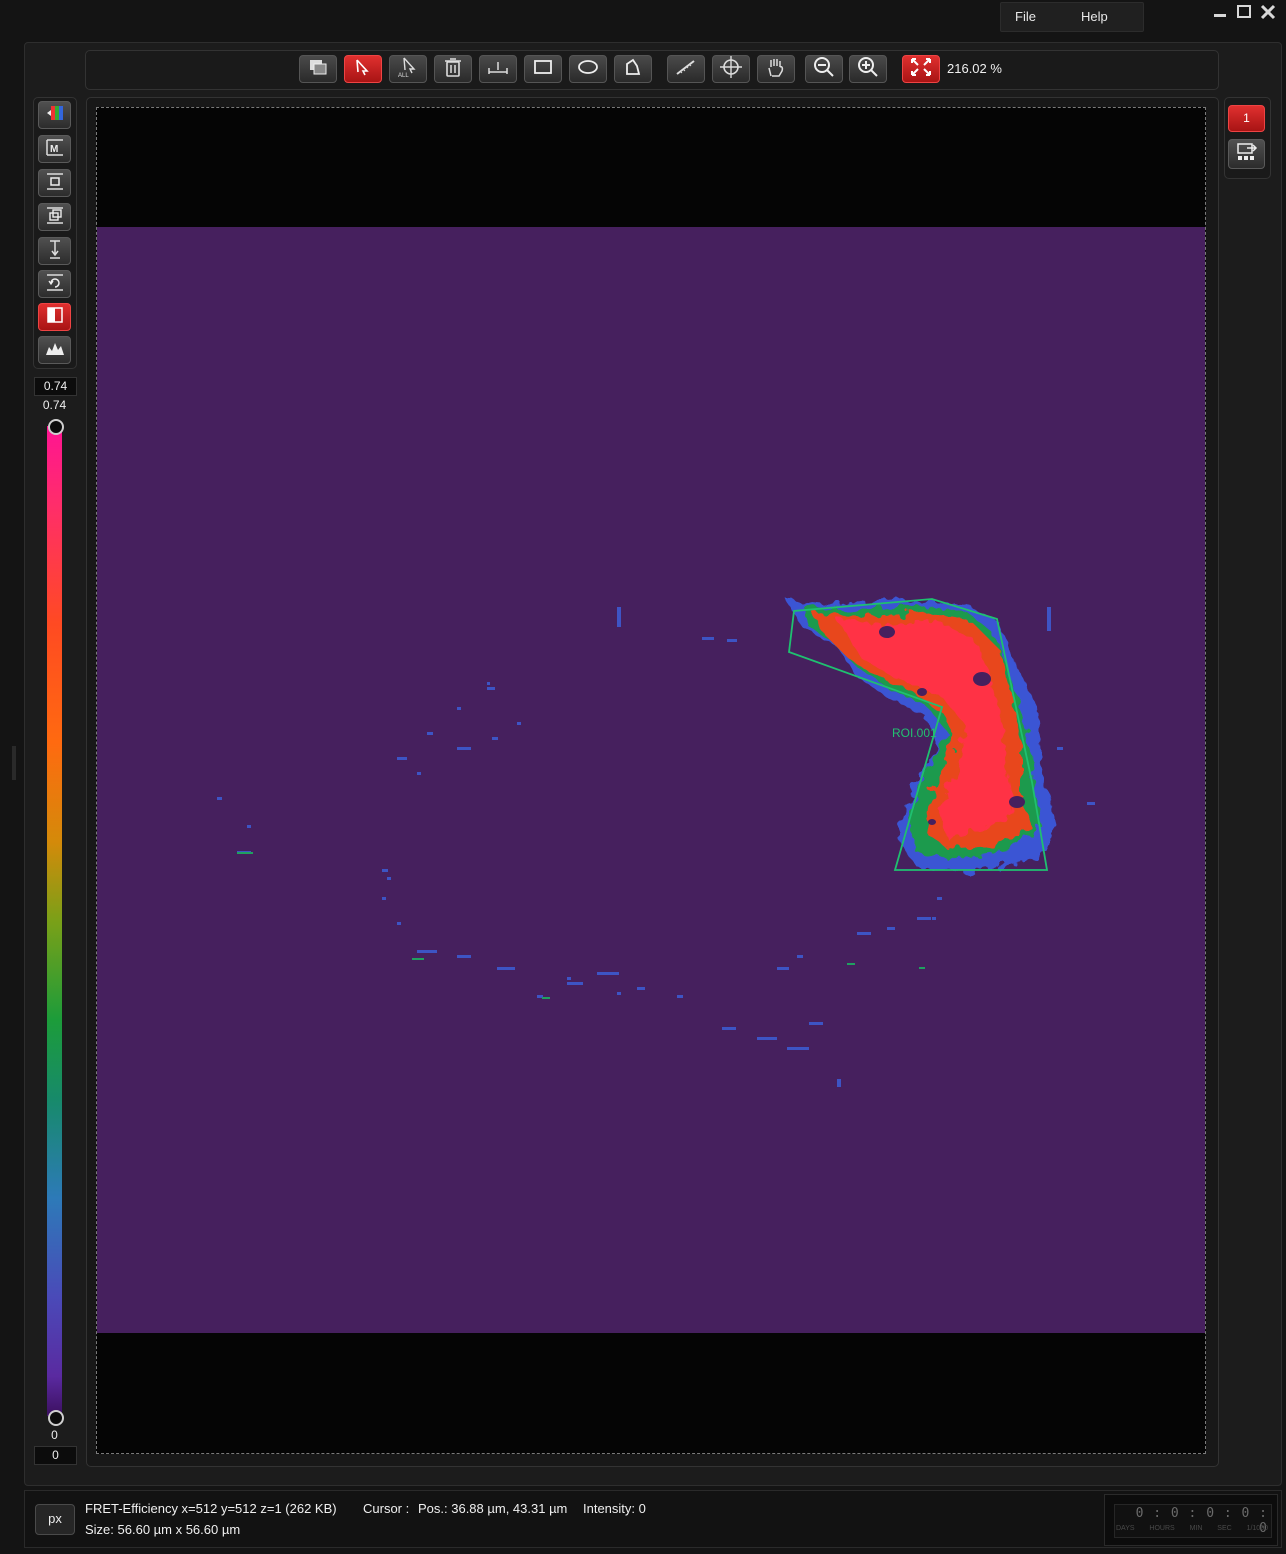 The image size is (1286, 1554). I want to click on ruler-icon, so click(686, 69).